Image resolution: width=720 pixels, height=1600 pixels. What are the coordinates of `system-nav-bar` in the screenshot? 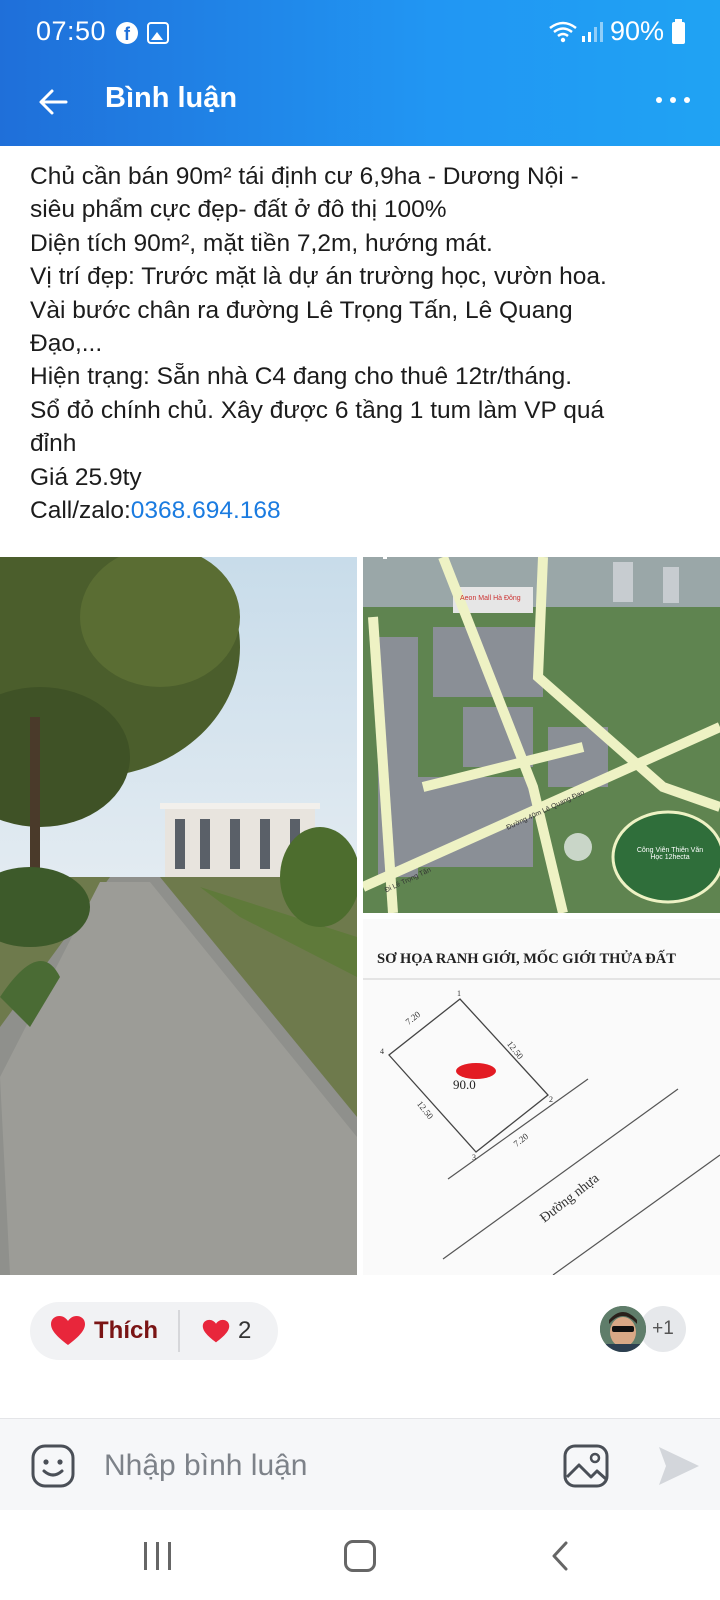 It's located at (360, 1555).